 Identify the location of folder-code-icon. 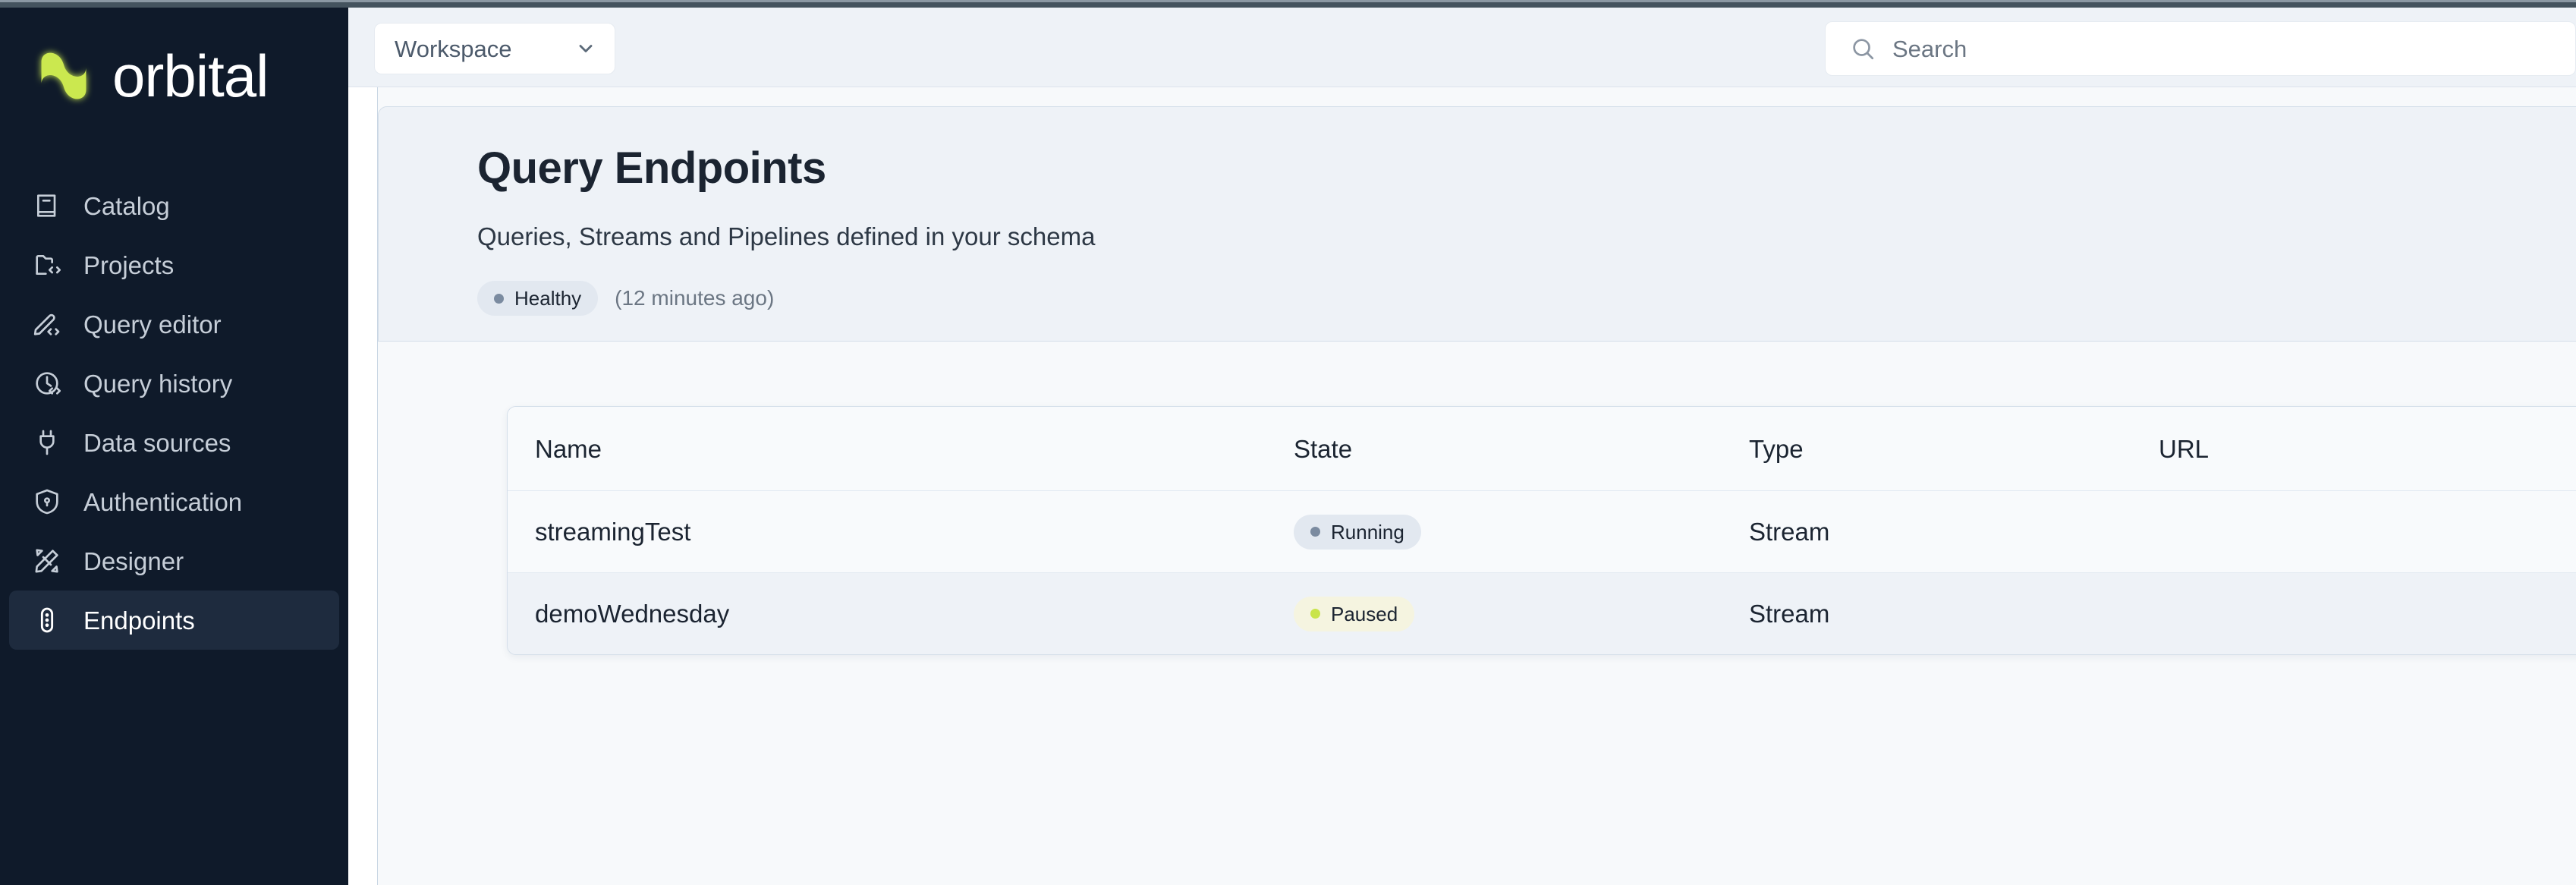
(47, 265).